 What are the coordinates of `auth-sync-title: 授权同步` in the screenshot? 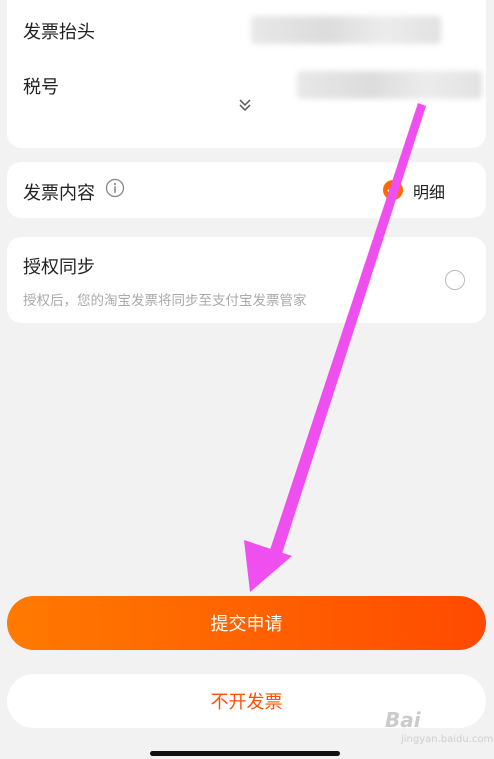 It's located at (59, 267).